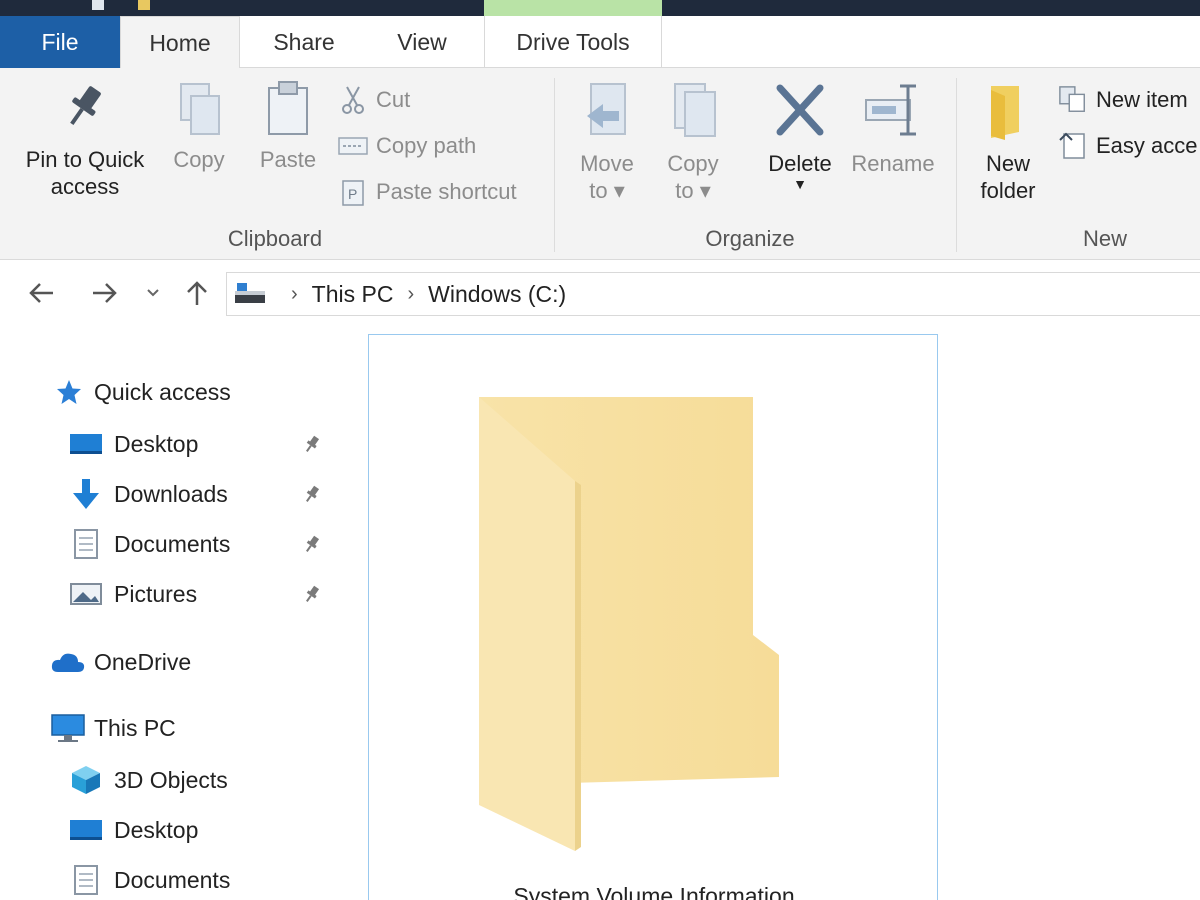 This screenshot has height=900, width=1200. What do you see at coordinates (68, 662) in the screenshot?
I see `cloud-icon` at bounding box center [68, 662].